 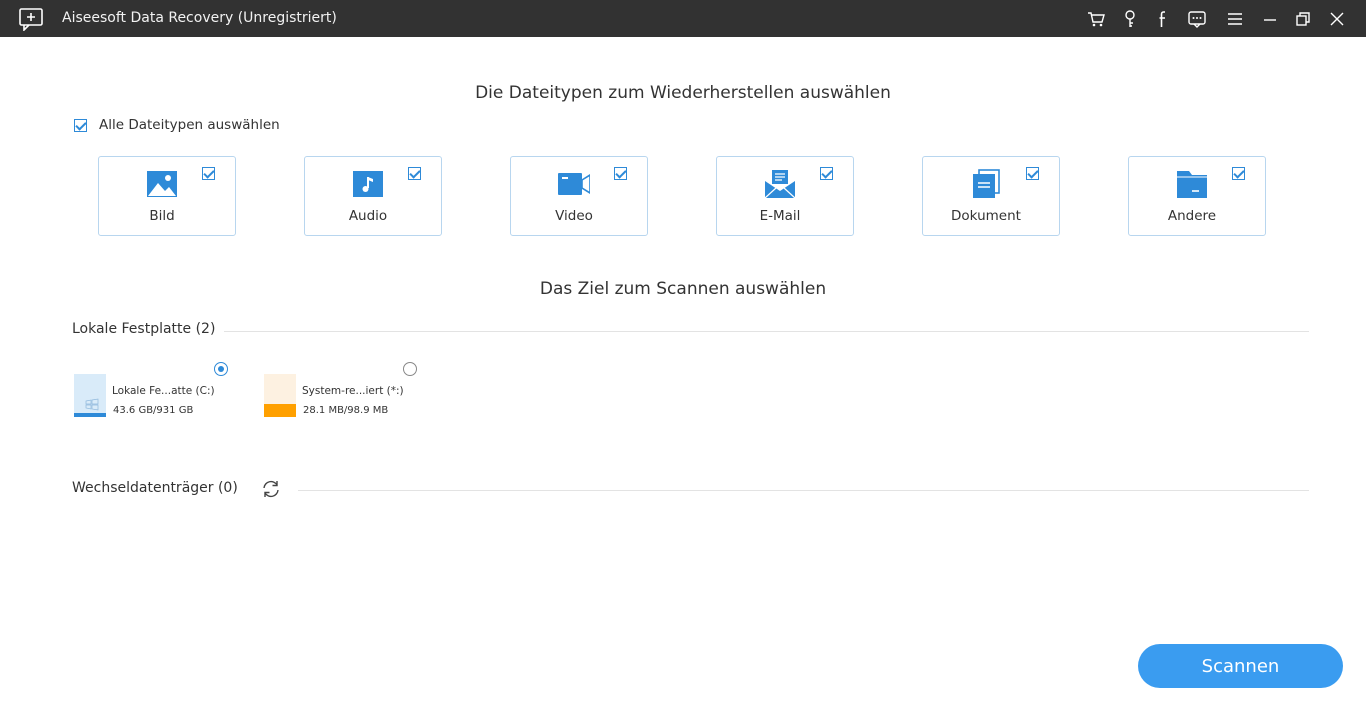 What do you see at coordinates (368, 184) in the screenshot?
I see `music-note-icon` at bounding box center [368, 184].